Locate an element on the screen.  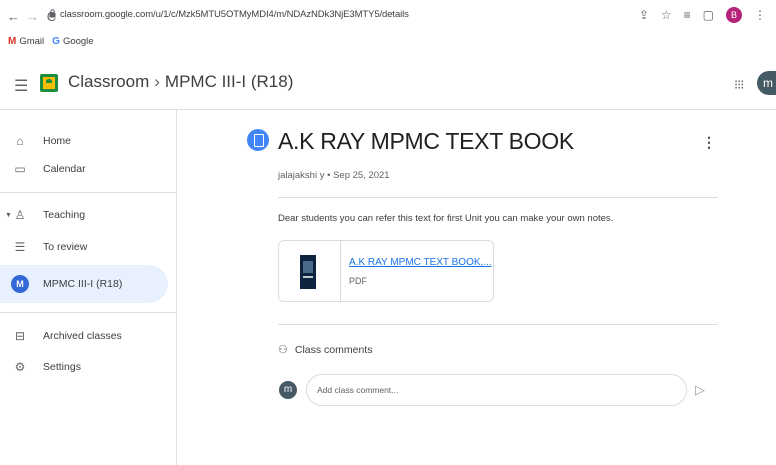
sidebar-item-label: Archived classes is located at coordinates (82, 336).